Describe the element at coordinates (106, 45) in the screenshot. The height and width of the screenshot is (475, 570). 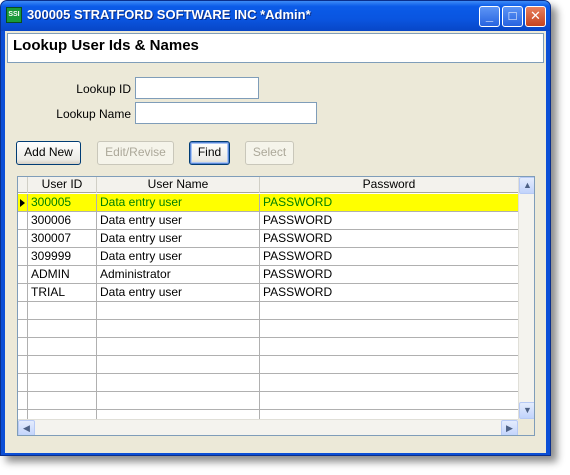
I see `page-title: Lookup User Ids & Names` at that location.